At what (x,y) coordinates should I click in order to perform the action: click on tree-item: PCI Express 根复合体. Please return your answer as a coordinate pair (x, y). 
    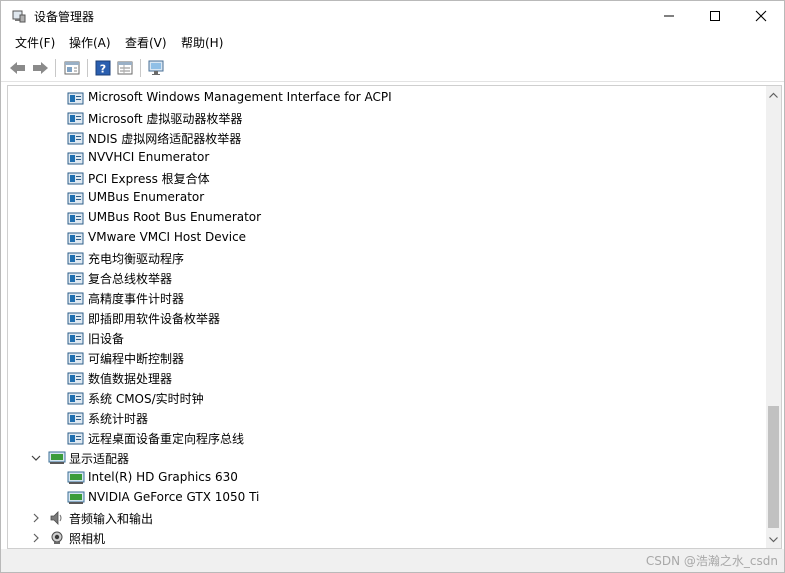
    Looking at the image, I should click on (387, 178).